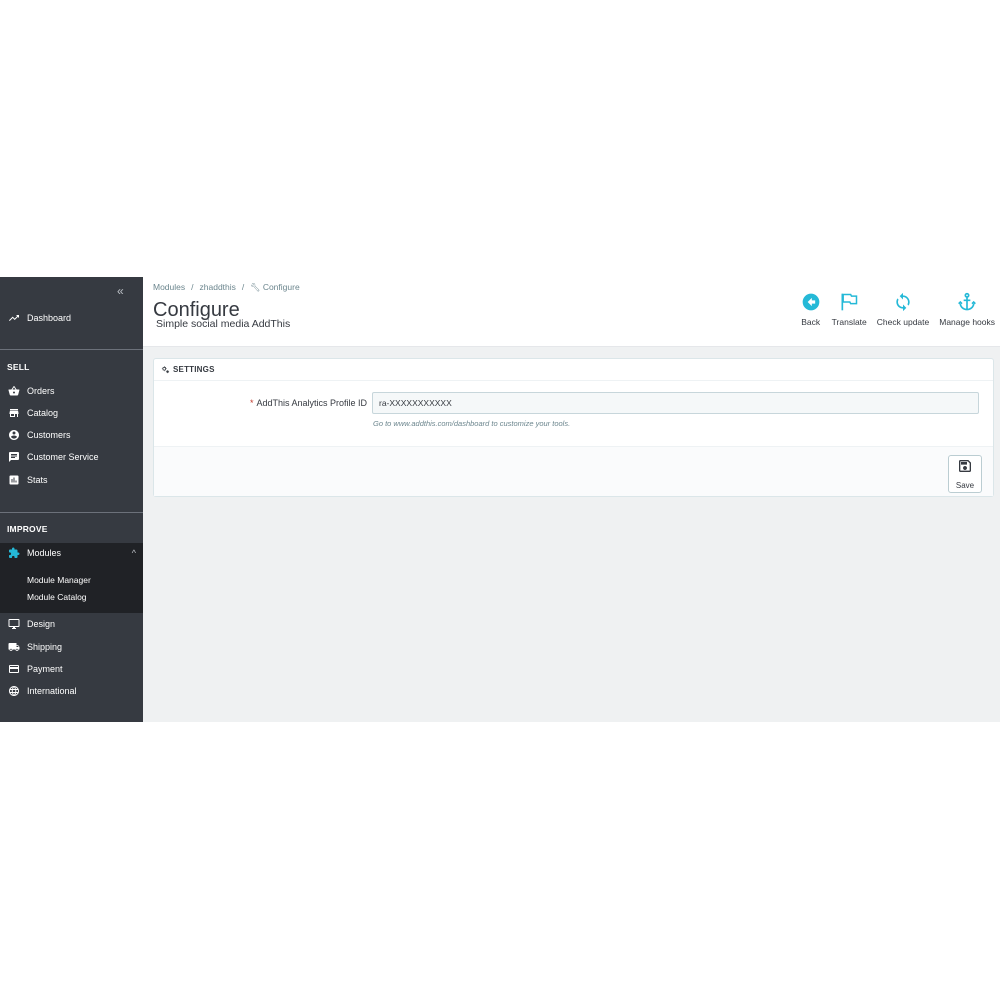 This screenshot has width=1000, height=1000. What do you see at coordinates (52, 691) in the screenshot?
I see `sidebar-item-label: International` at bounding box center [52, 691].